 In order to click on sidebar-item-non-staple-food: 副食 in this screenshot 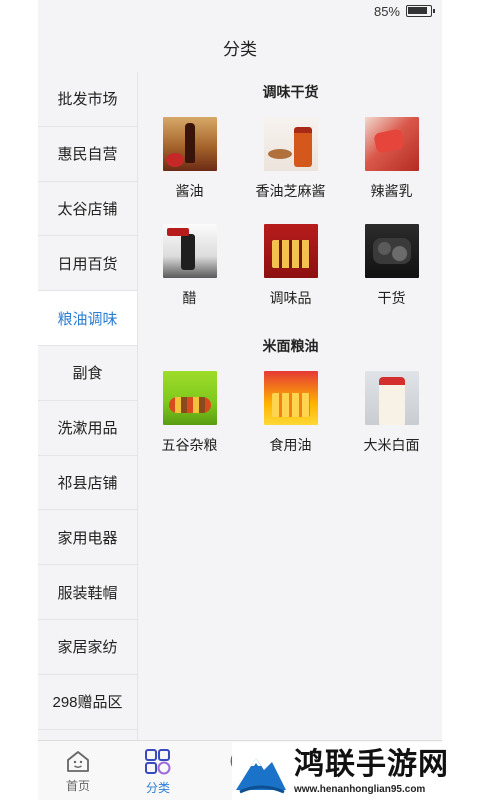, I will do `click(87, 373)`.